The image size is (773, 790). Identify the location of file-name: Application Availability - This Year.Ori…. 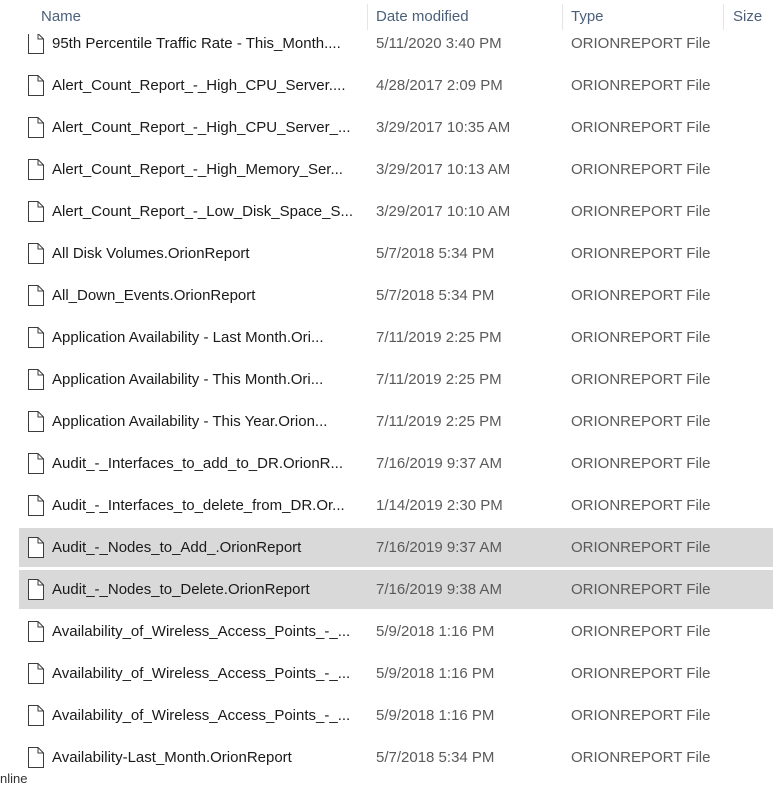
(205, 422).